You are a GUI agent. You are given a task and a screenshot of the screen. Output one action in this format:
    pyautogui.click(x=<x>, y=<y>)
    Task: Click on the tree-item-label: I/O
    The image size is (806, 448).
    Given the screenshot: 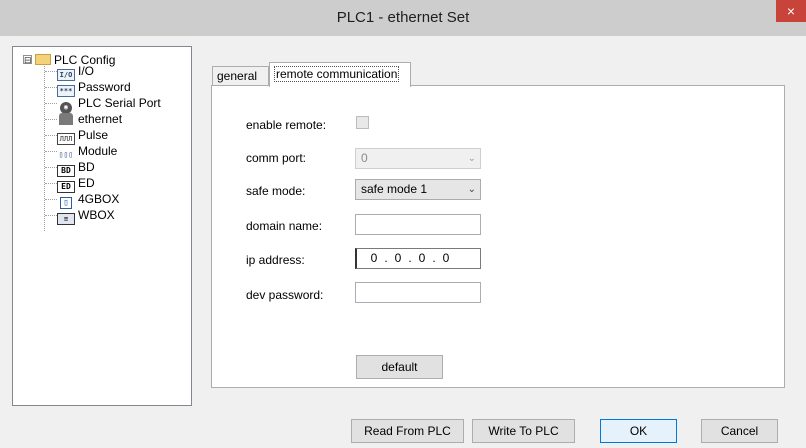 What is the action you would take?
    pyautogui.click(x=86, y=71)
    